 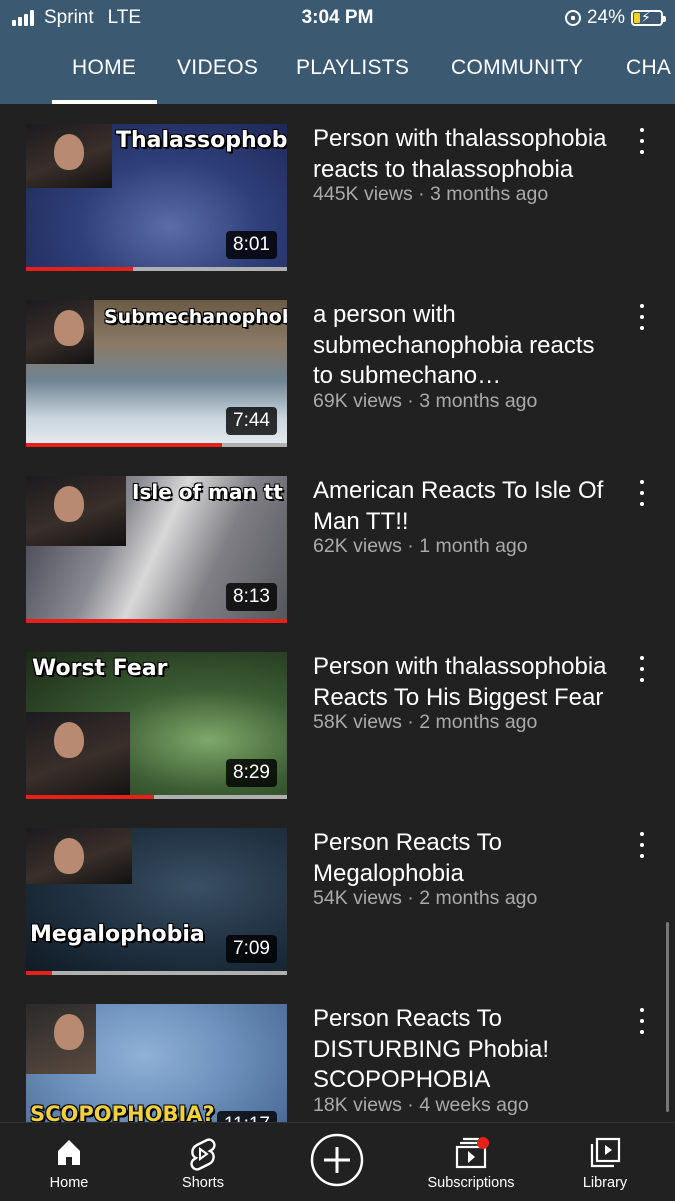 What do you see at coordinates (352, 68) in the screenshot?
I see `tab-playlists: PLAYLISTS` at bounding box center [352, 68].